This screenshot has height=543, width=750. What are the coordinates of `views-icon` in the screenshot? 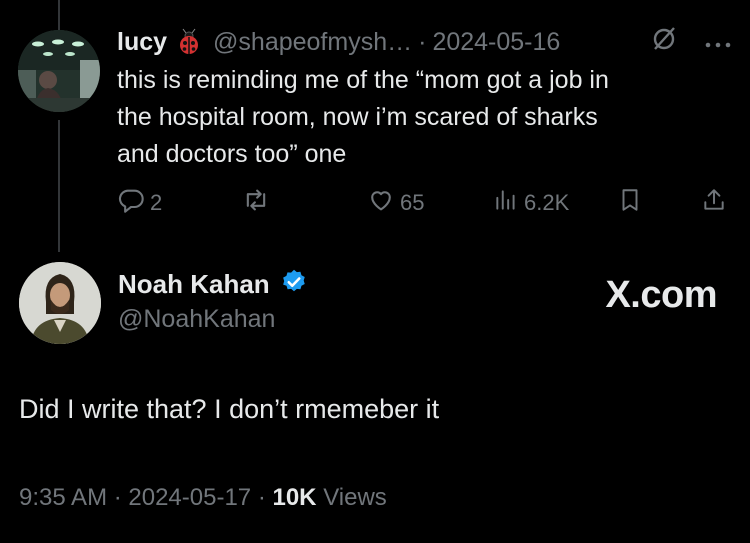 It's located at (506, 203).